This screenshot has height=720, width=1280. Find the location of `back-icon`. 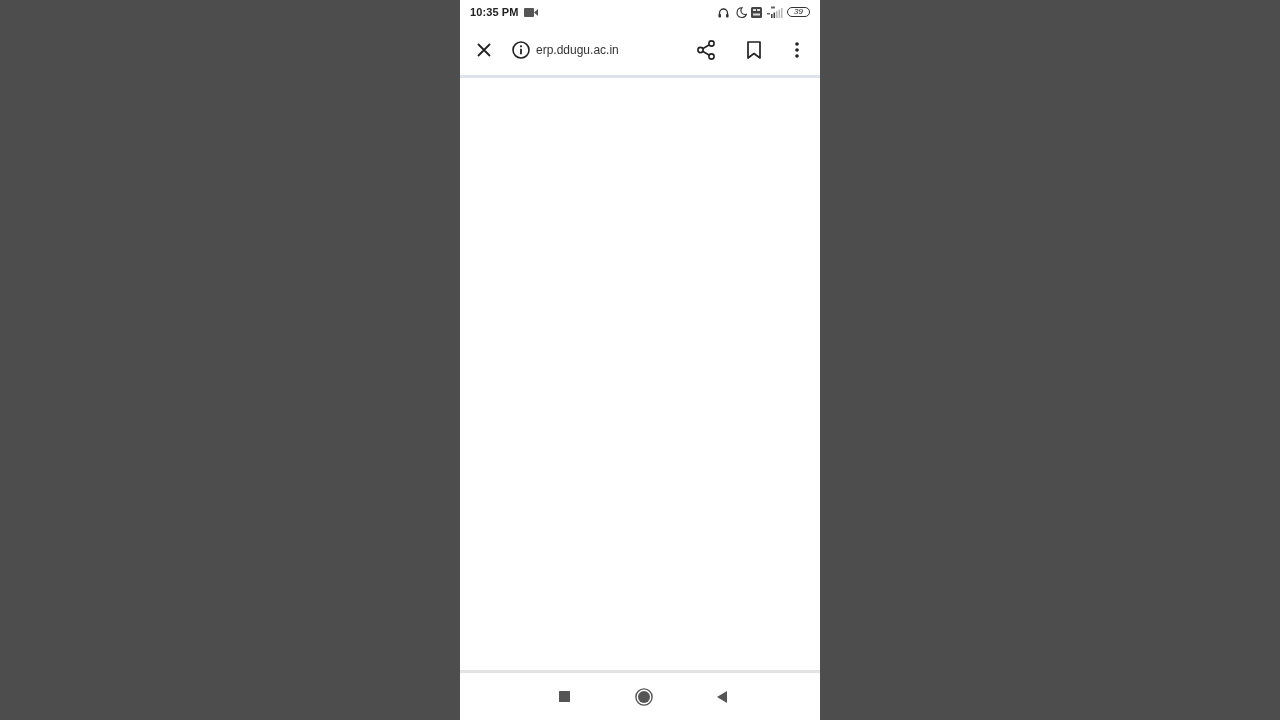

back-icon is located at coordinates (722, 696).